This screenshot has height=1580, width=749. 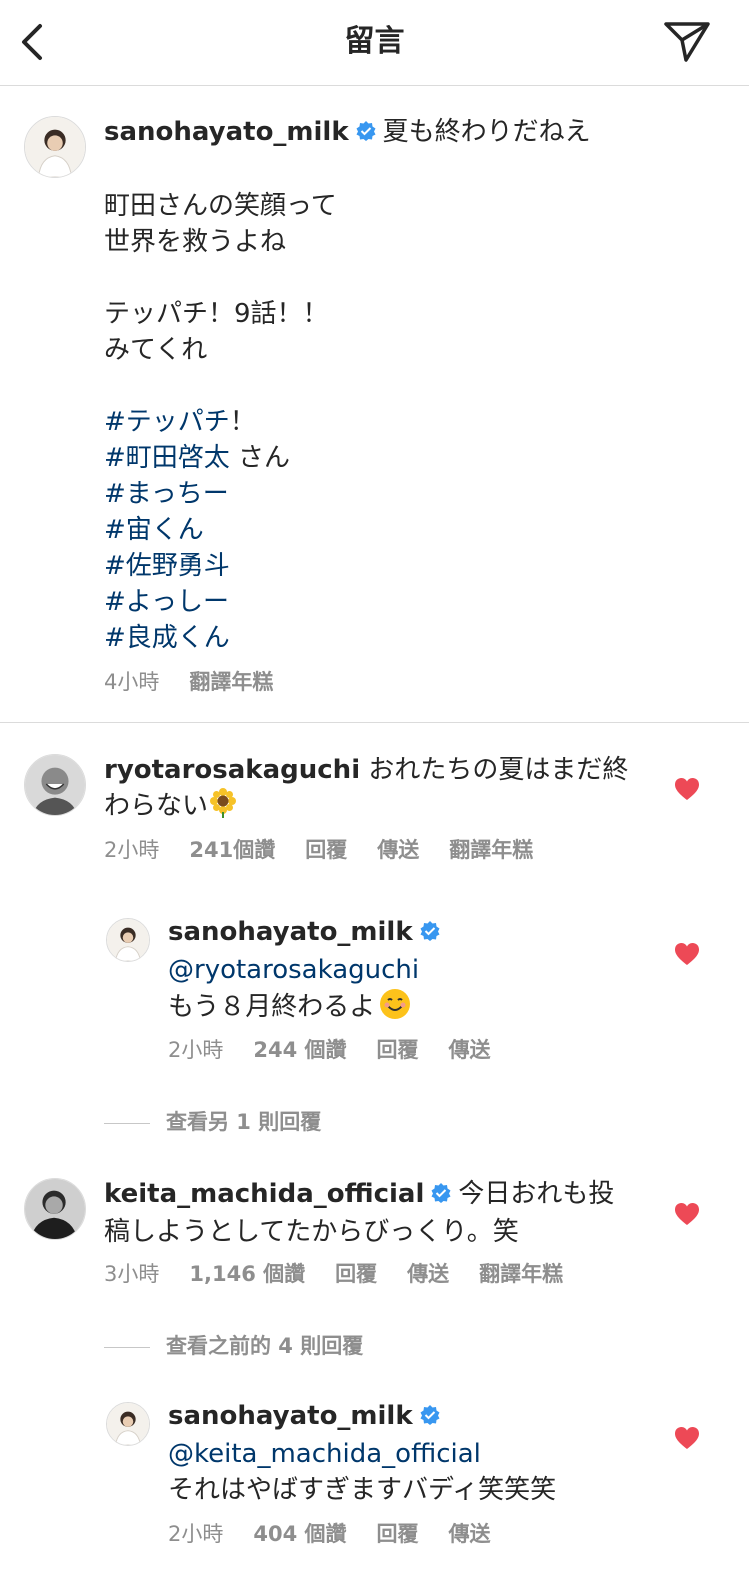 I want to click on likes-count: 241個讚, so click(x=232, y=850).